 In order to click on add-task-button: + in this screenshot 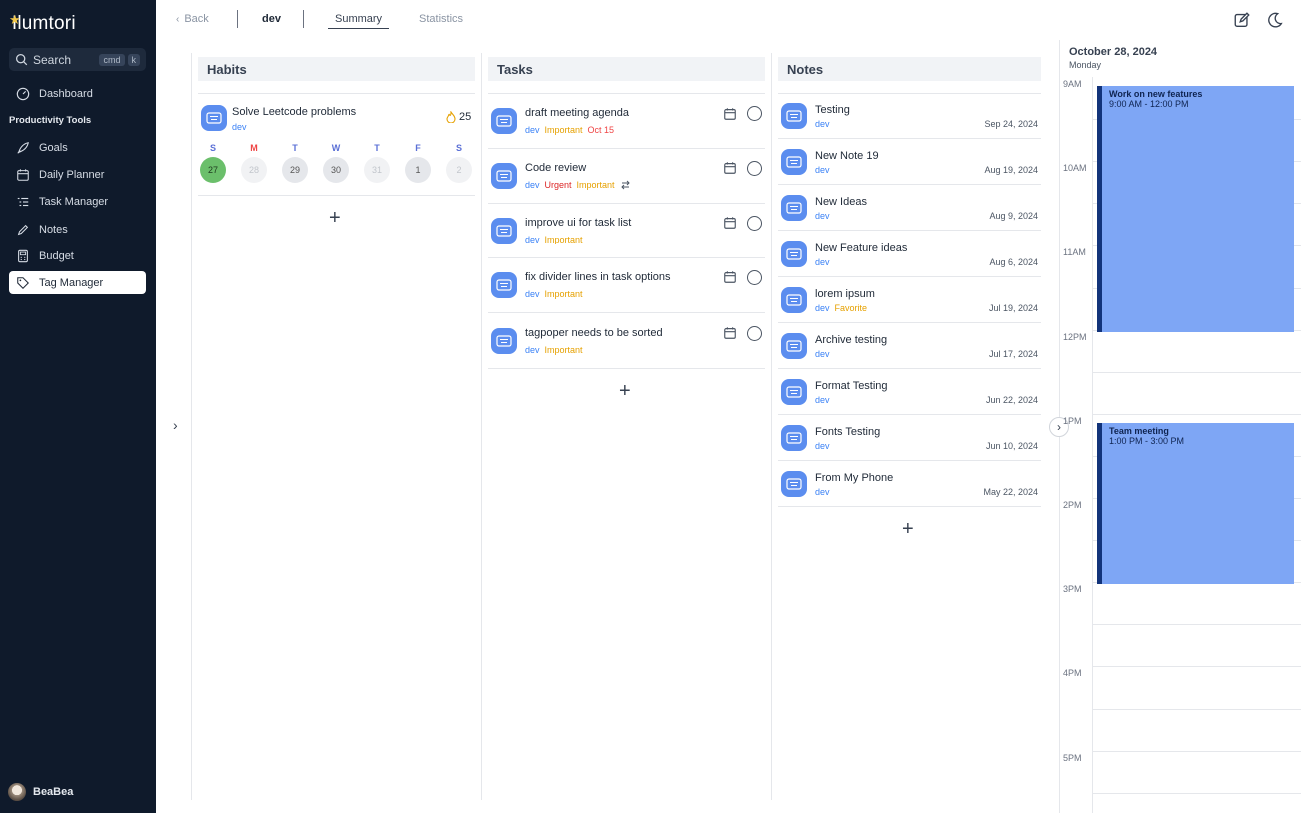, I will do `click(625, 391)`.